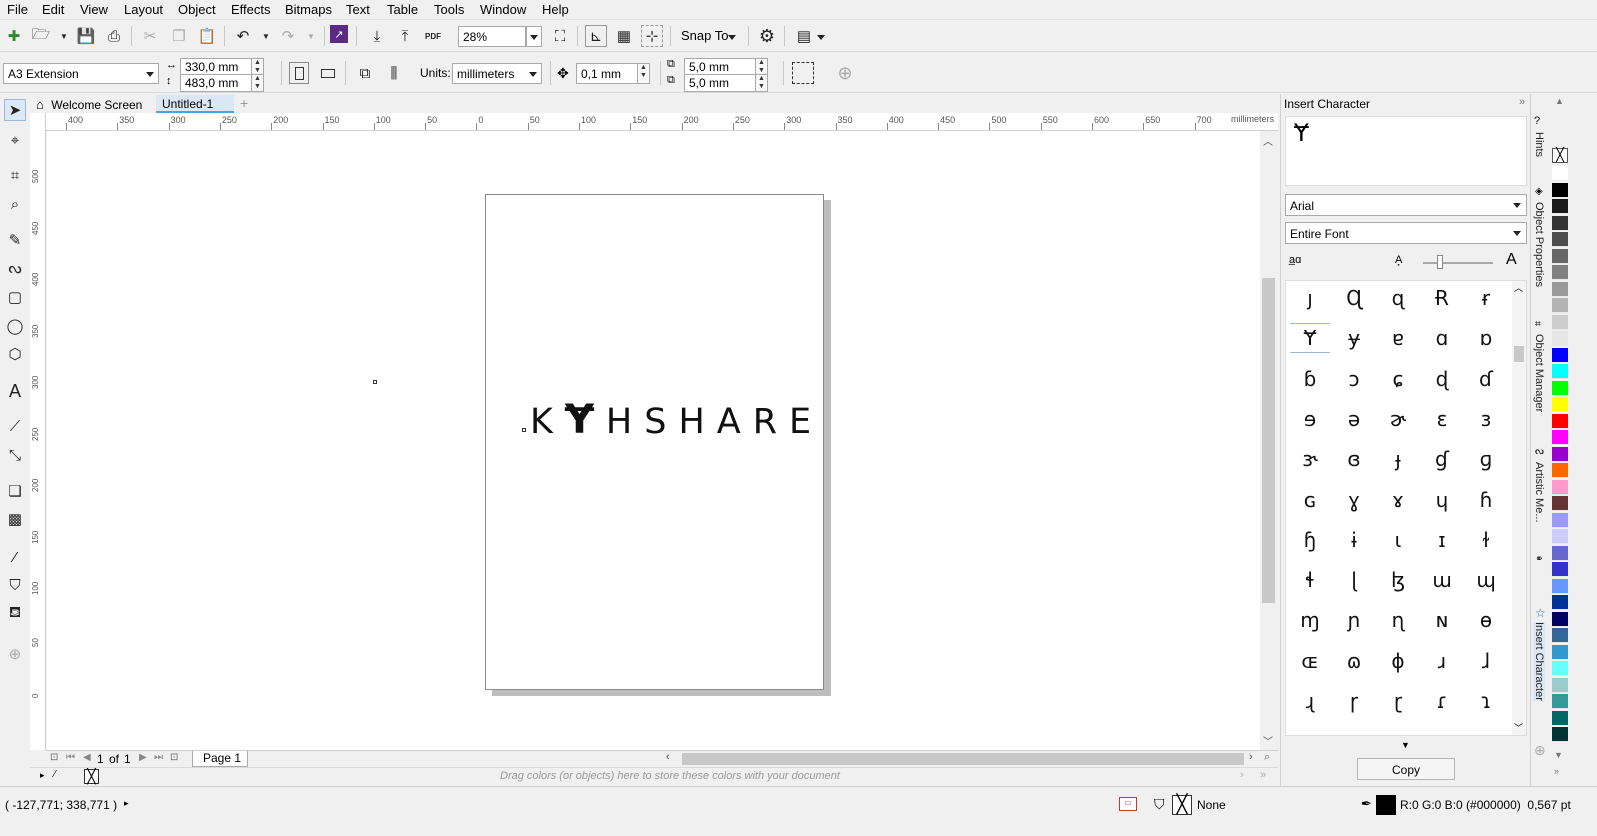  Describe the element at coordinates (1518, 727) in the screenshot. I see `glyph-scroll-down-icon: ﹀` at that location.